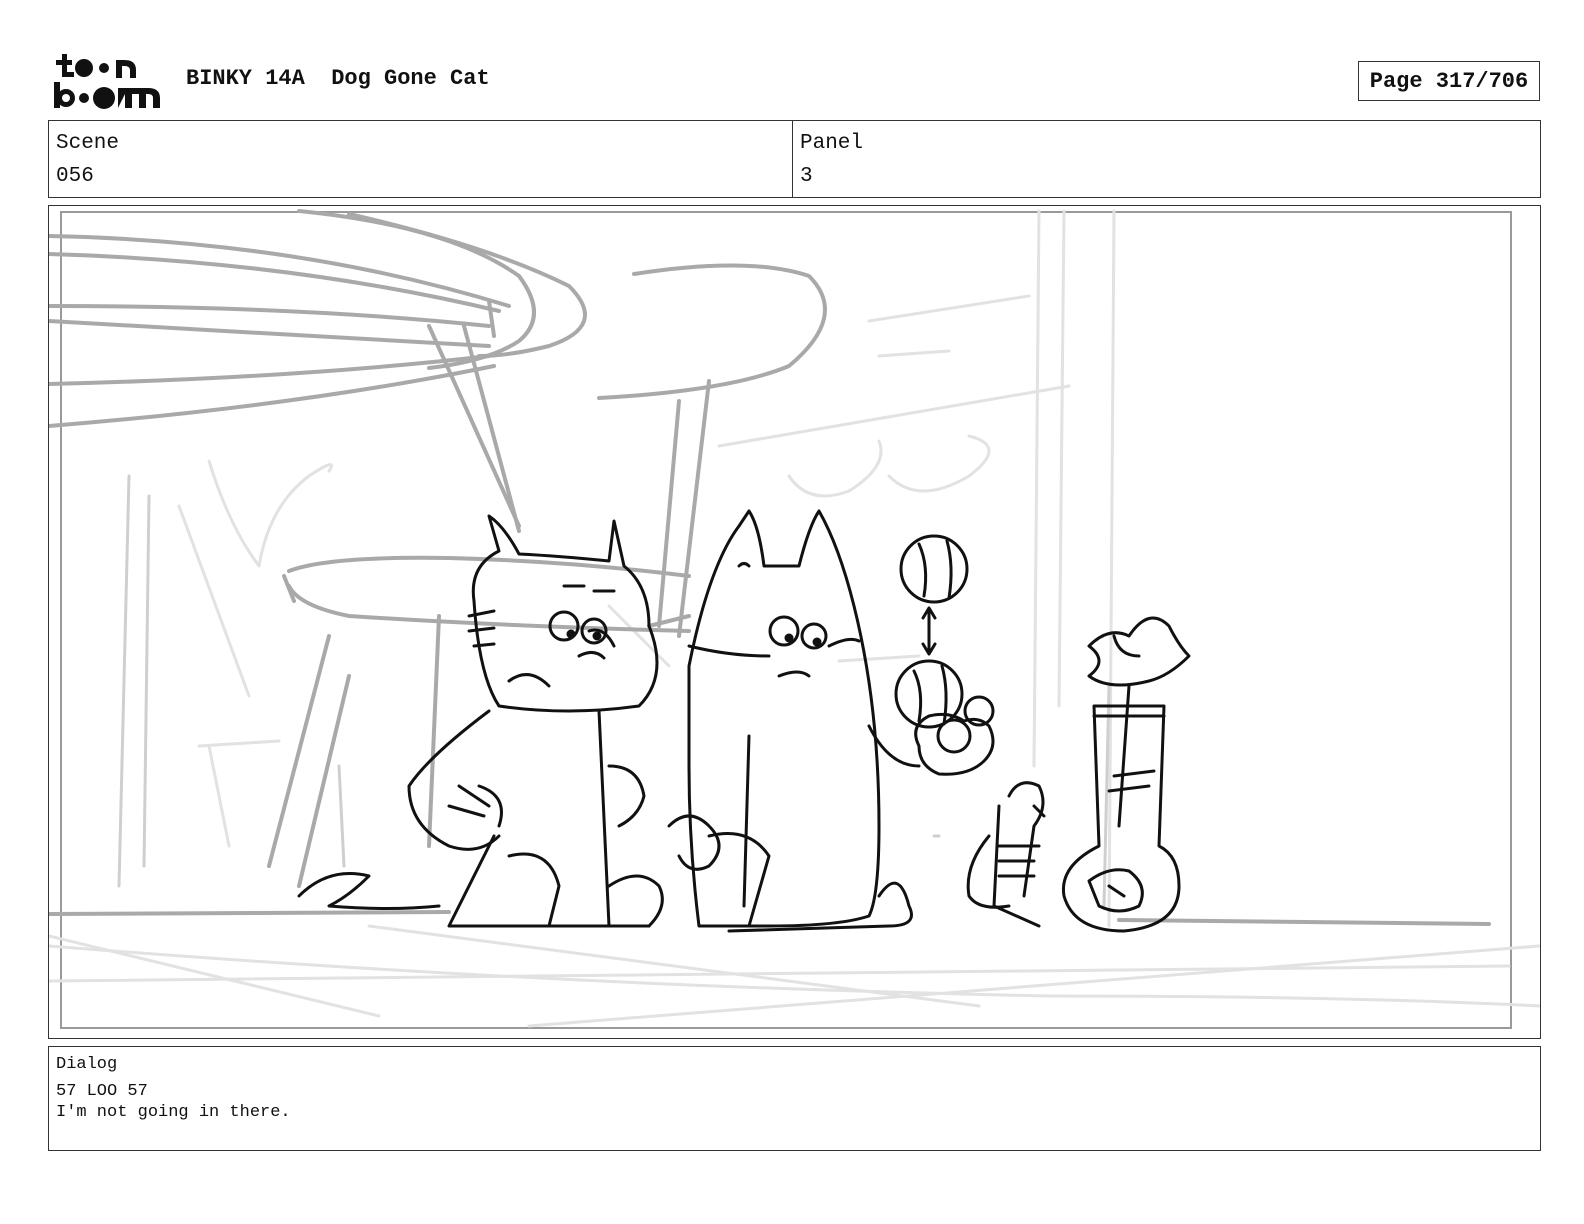 The width and height of the screenshot is (1584, 1224). Describe the element at coordinates (421, 159) in the screenshot. I see `scene-cell: Scene 056` at that location.